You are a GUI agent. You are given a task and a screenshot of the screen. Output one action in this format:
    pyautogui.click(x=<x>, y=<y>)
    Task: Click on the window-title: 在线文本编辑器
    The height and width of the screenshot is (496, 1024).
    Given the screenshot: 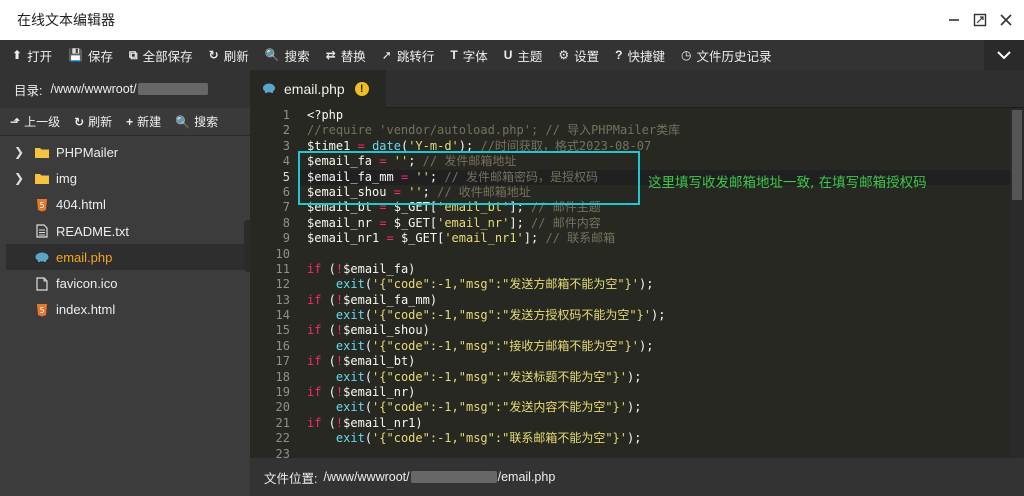 What is the action you would take?
    pyautogui.click(x=66, y=20)
    